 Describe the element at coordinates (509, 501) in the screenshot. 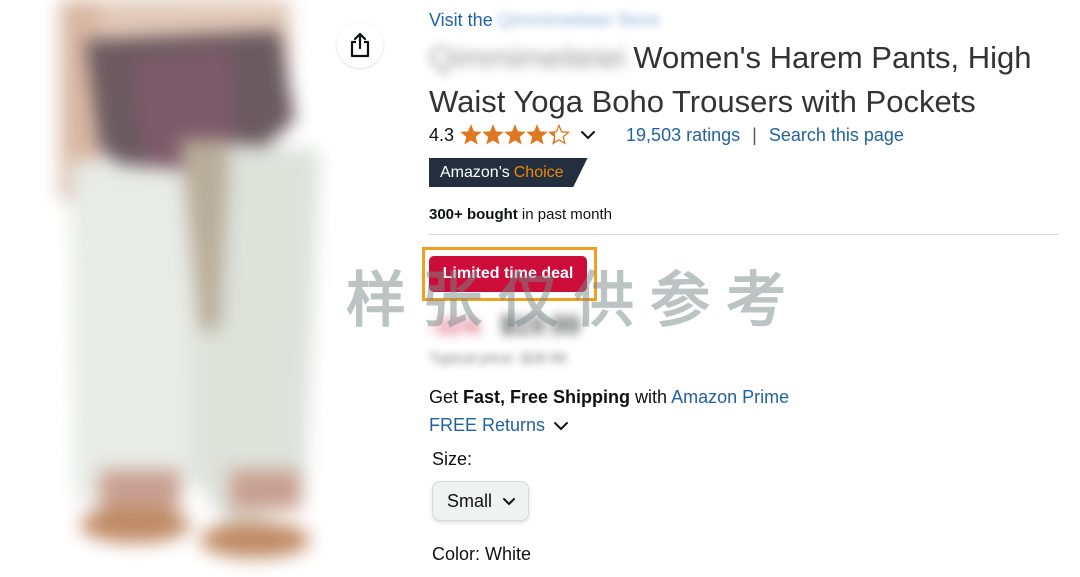

I see `chevron-down-icon` at that location.